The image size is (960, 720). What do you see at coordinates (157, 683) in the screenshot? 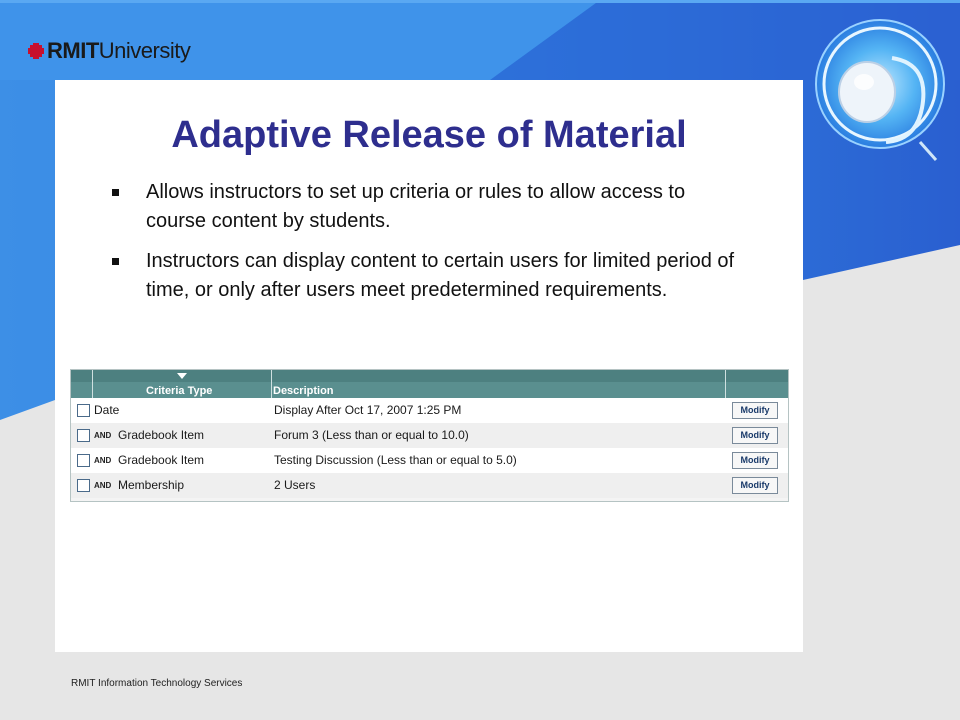
I see `footer-text: RMIT Information Technology Services` at bounding box center [157, 683].